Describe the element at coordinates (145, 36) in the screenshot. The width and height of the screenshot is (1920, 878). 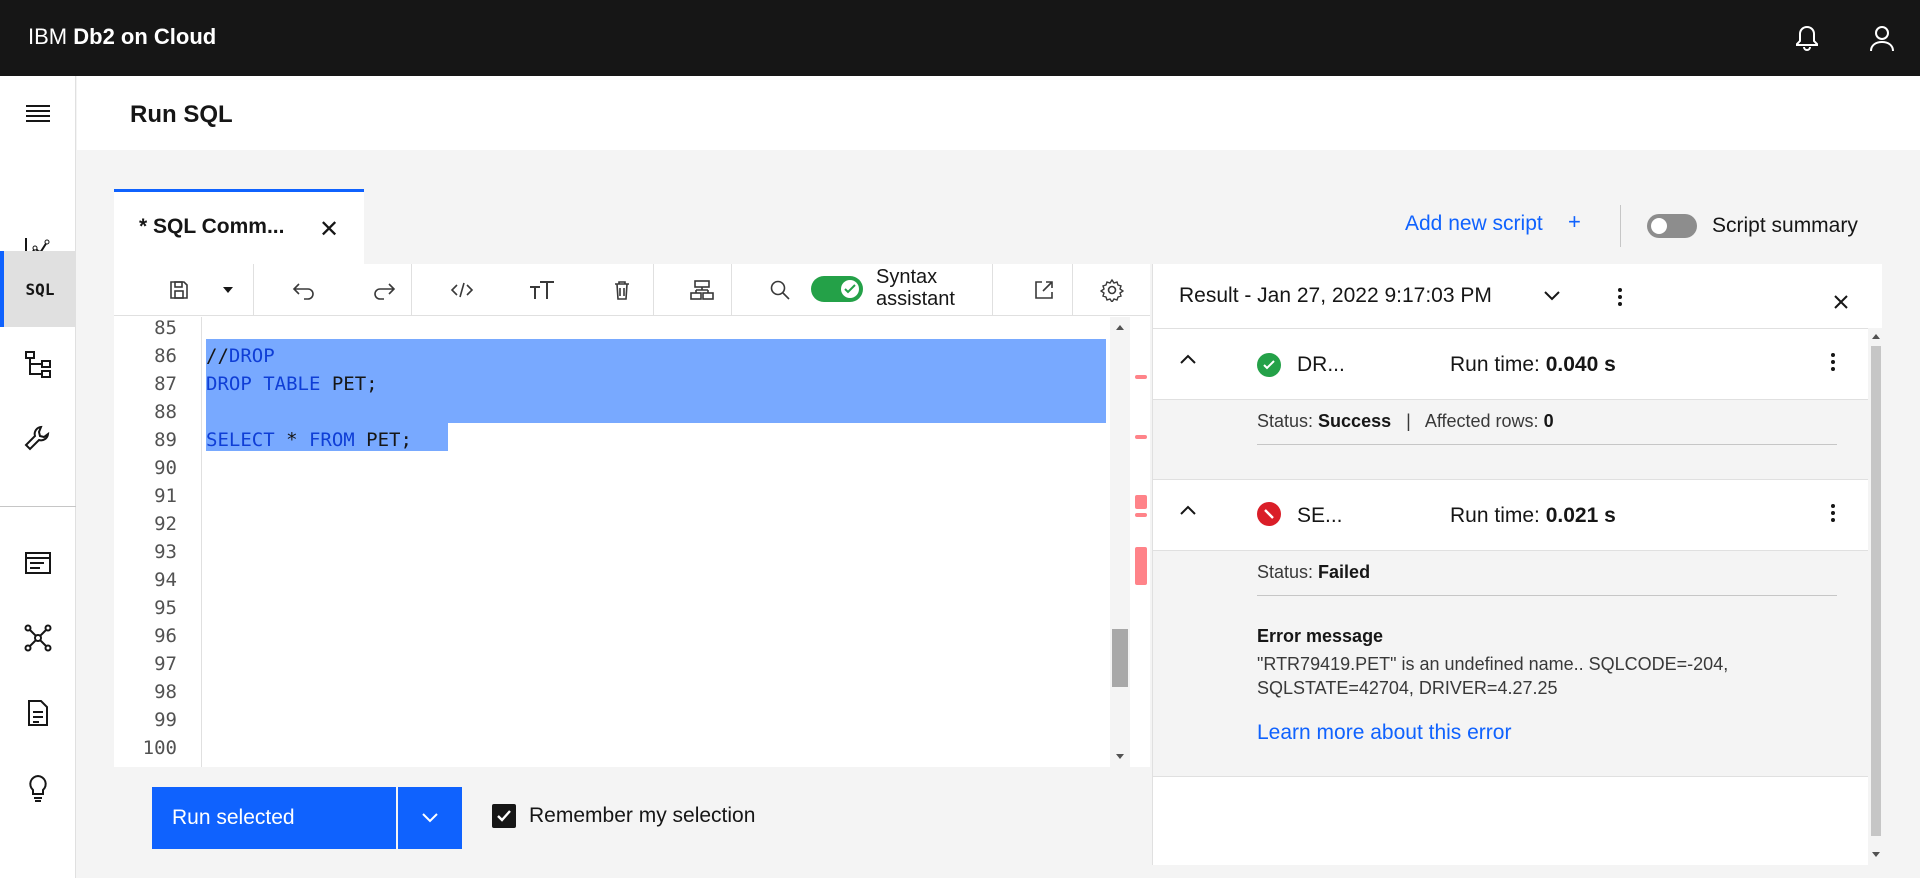
I see `brand-product: Db2 on Cloud` at that location.